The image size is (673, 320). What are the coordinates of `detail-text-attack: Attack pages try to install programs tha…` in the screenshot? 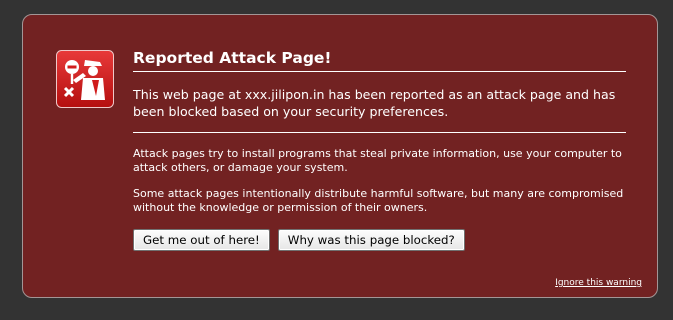 It's located at (377, 160).